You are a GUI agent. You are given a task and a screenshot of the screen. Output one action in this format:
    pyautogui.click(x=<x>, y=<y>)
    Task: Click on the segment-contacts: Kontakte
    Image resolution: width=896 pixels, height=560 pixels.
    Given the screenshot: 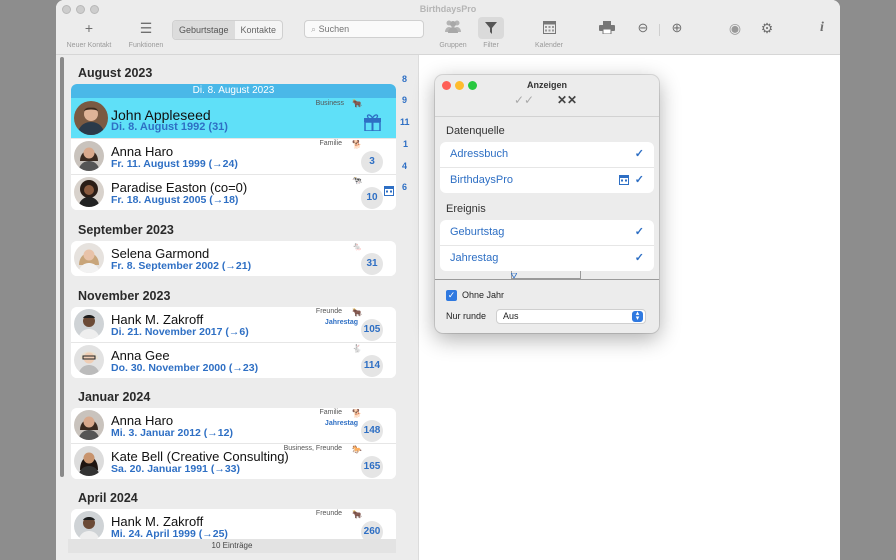 What is the action you would take?
    pyautogui.click(x=259, y=30)
    